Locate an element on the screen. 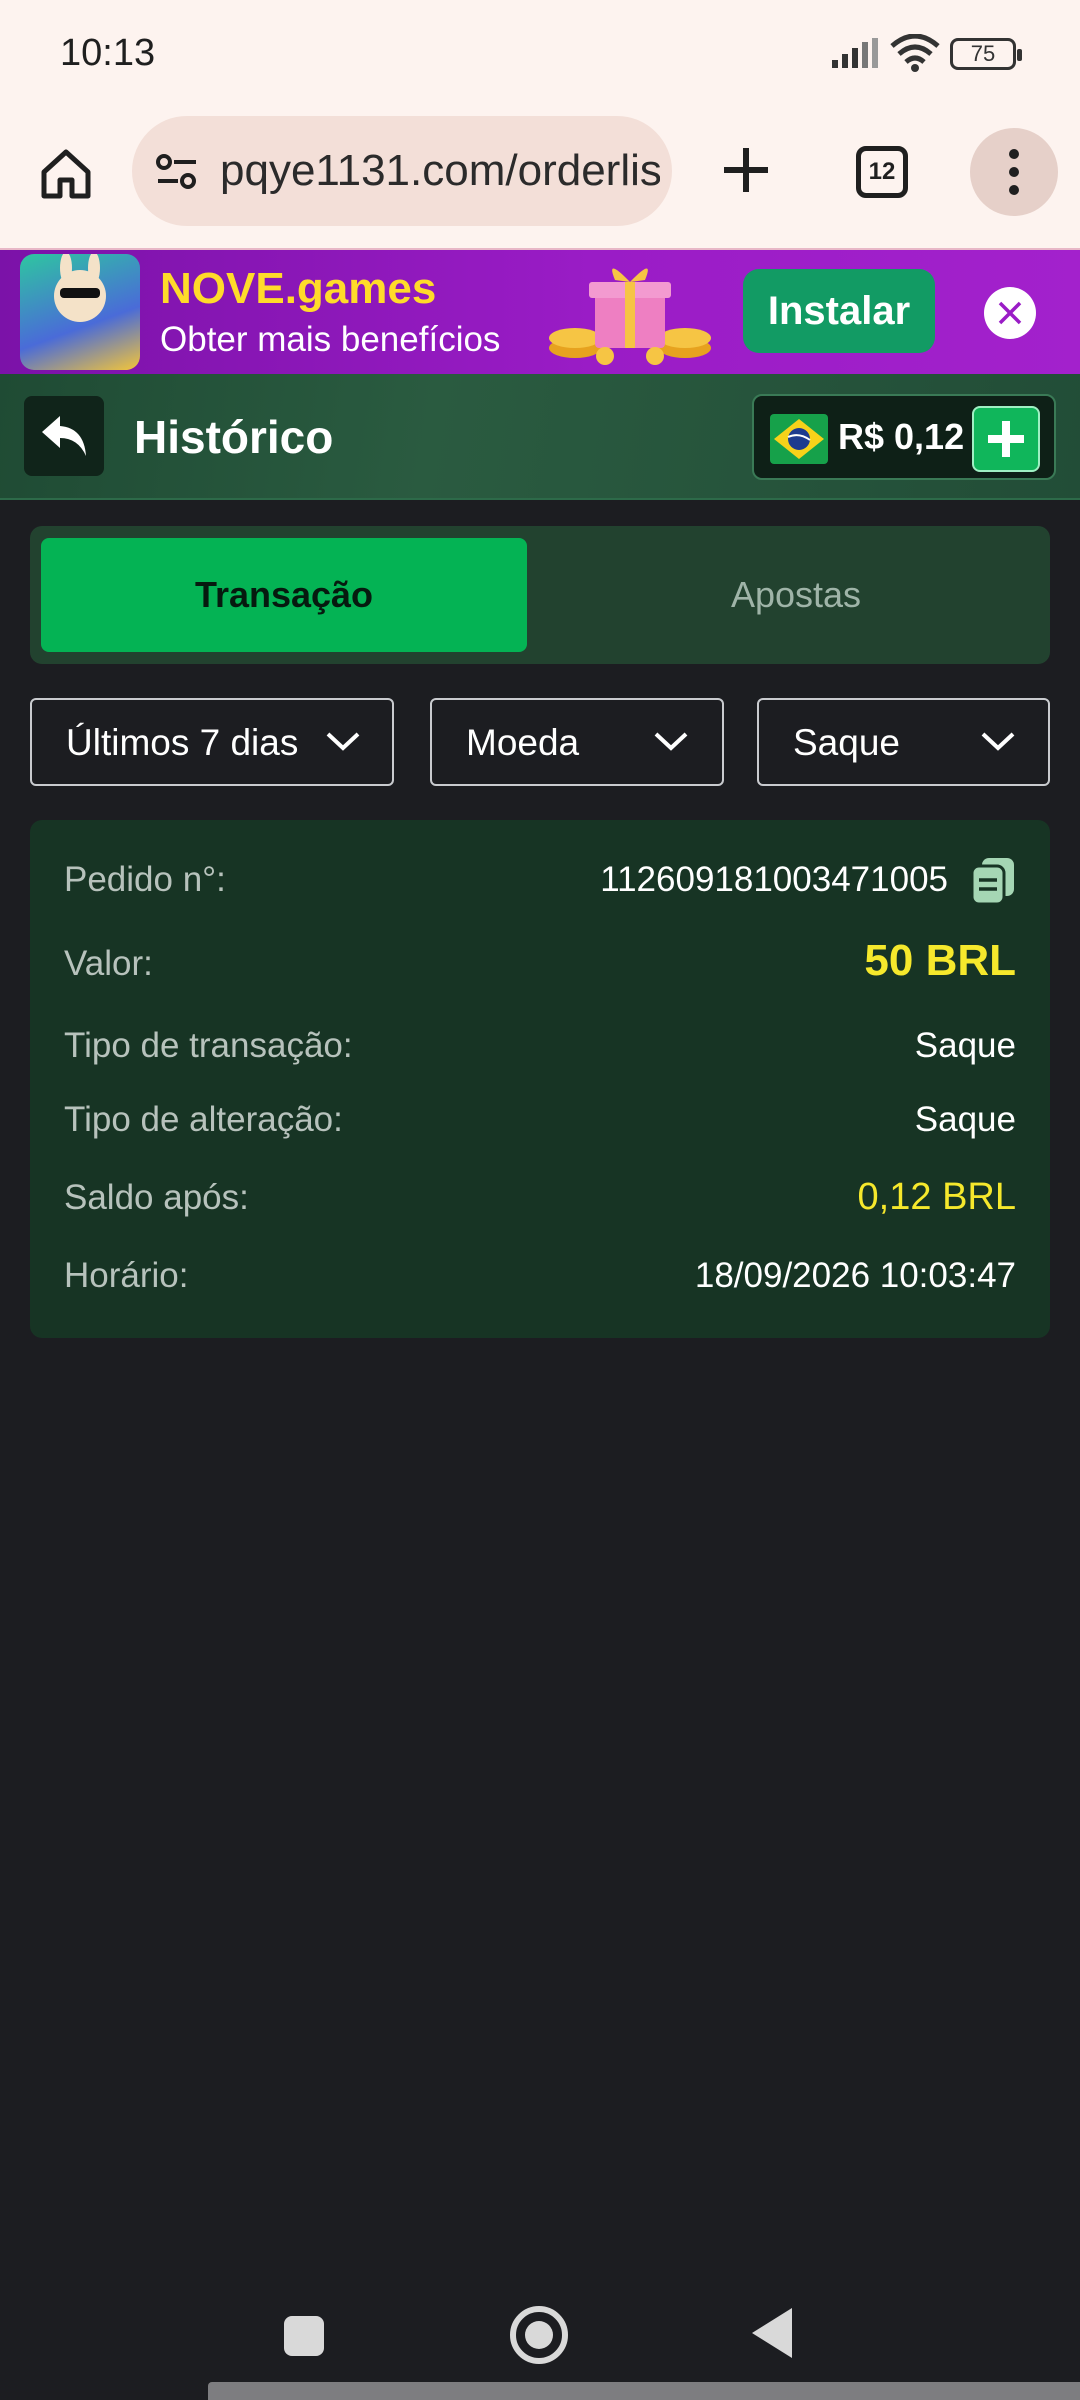  back-arrow-icon is located at coordinates (64, 436).